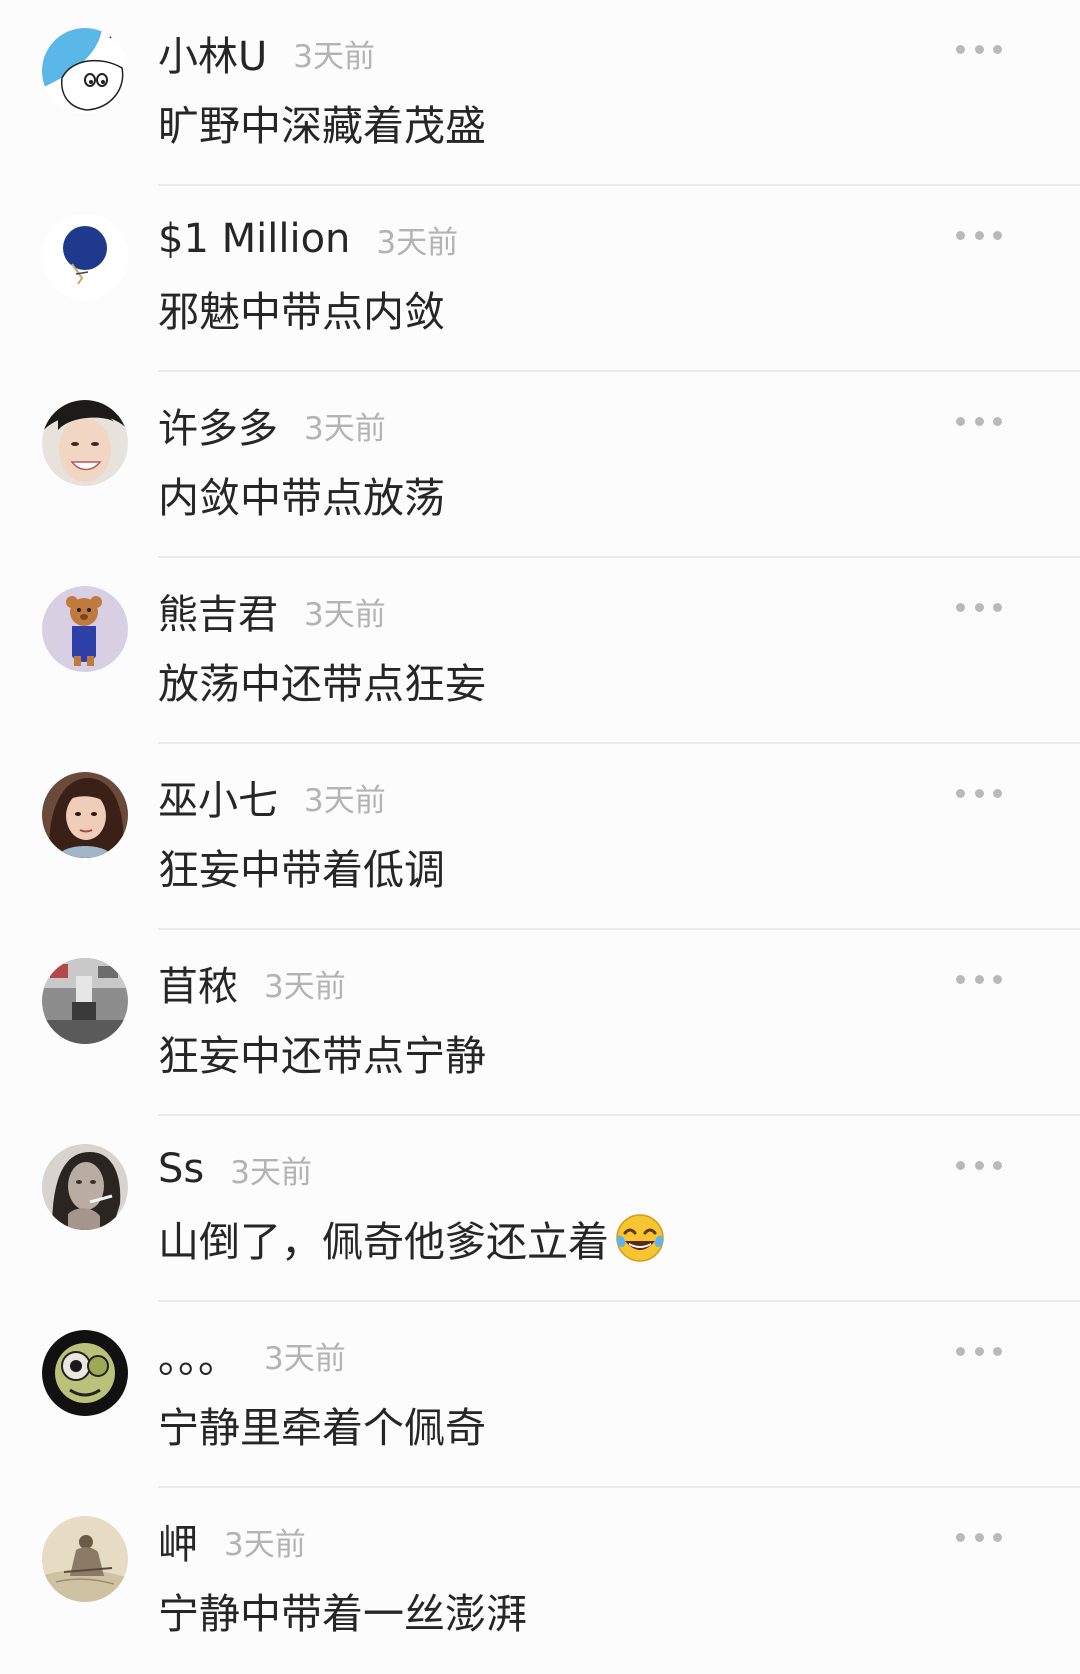 This screenshot has height=1674, width=1080. I want to click on comment-item: Ss 3天前 山倒了，佩奇他爹还立着, so click(540, 1209).